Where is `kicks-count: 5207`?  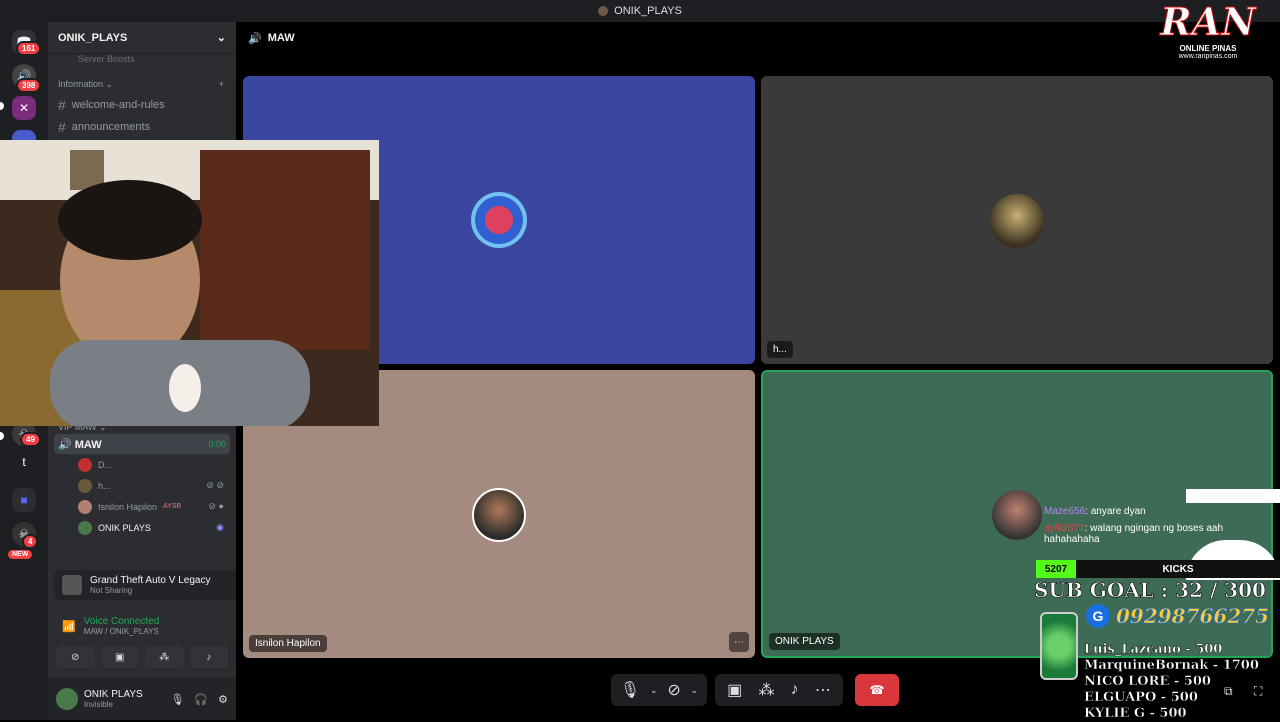 kicks-count: 5207 is located at coordinates (1056, 569).